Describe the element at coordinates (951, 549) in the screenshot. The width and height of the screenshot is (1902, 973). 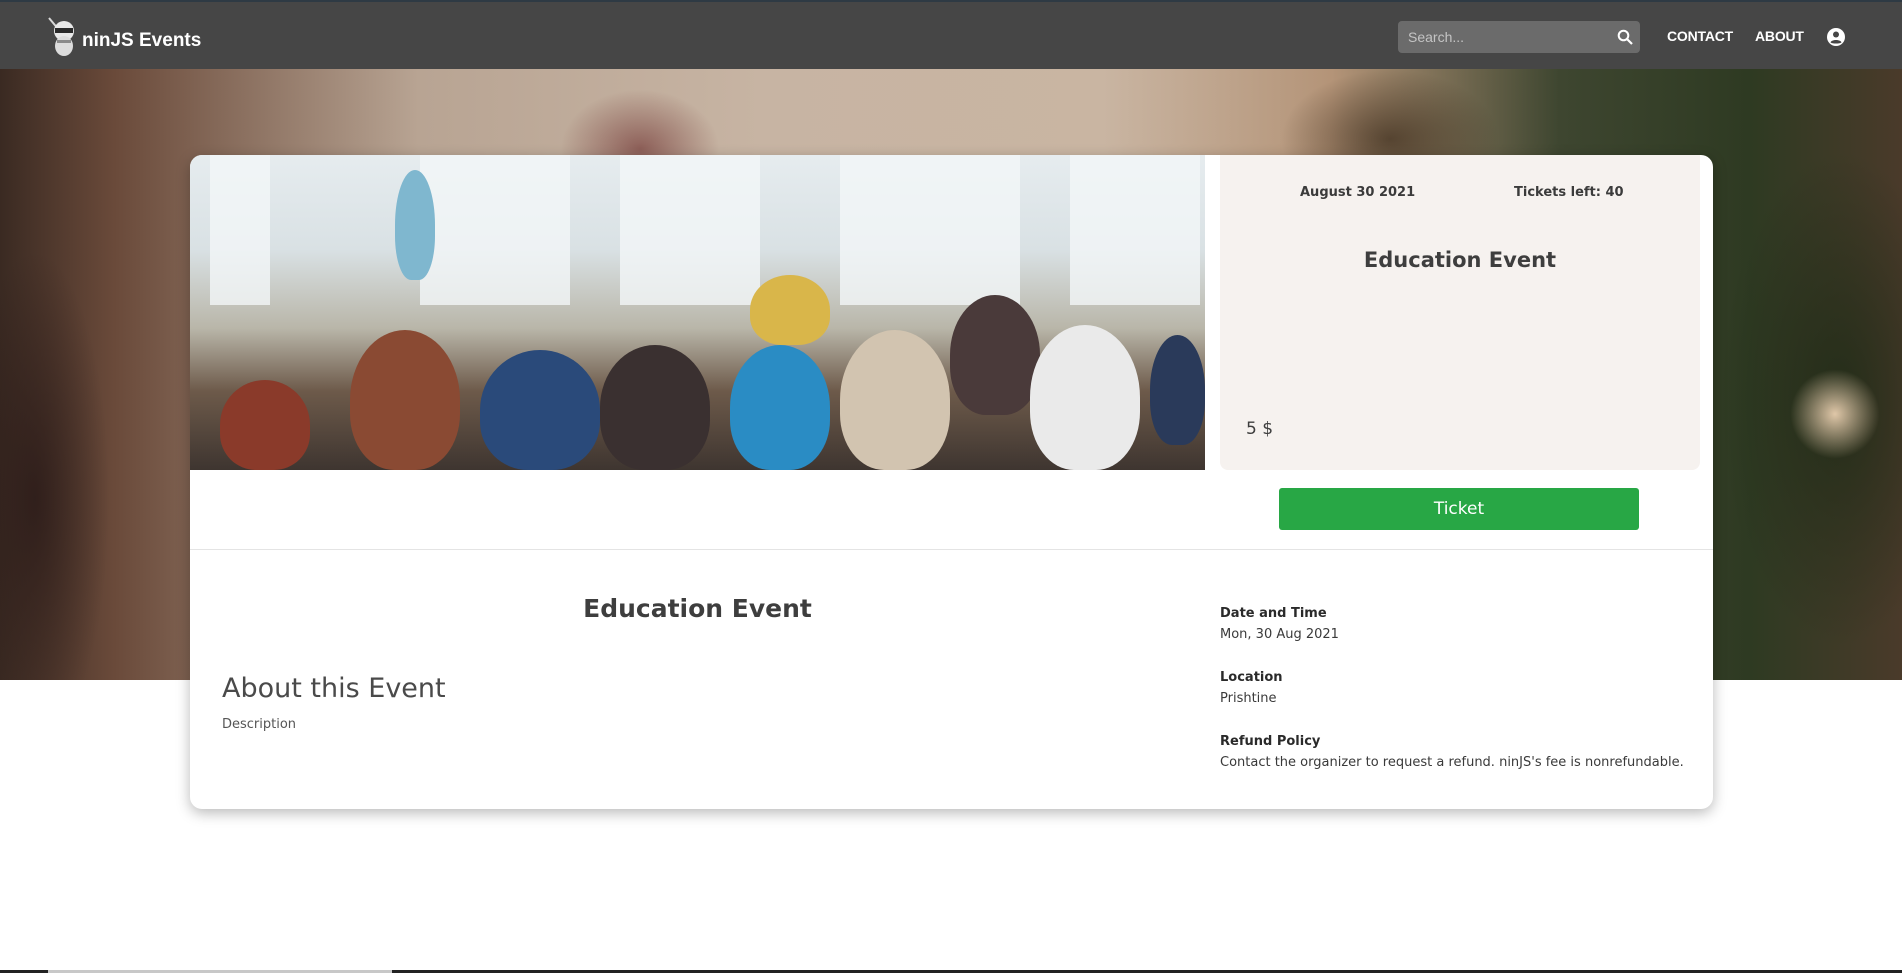
I see `divider` at that location.